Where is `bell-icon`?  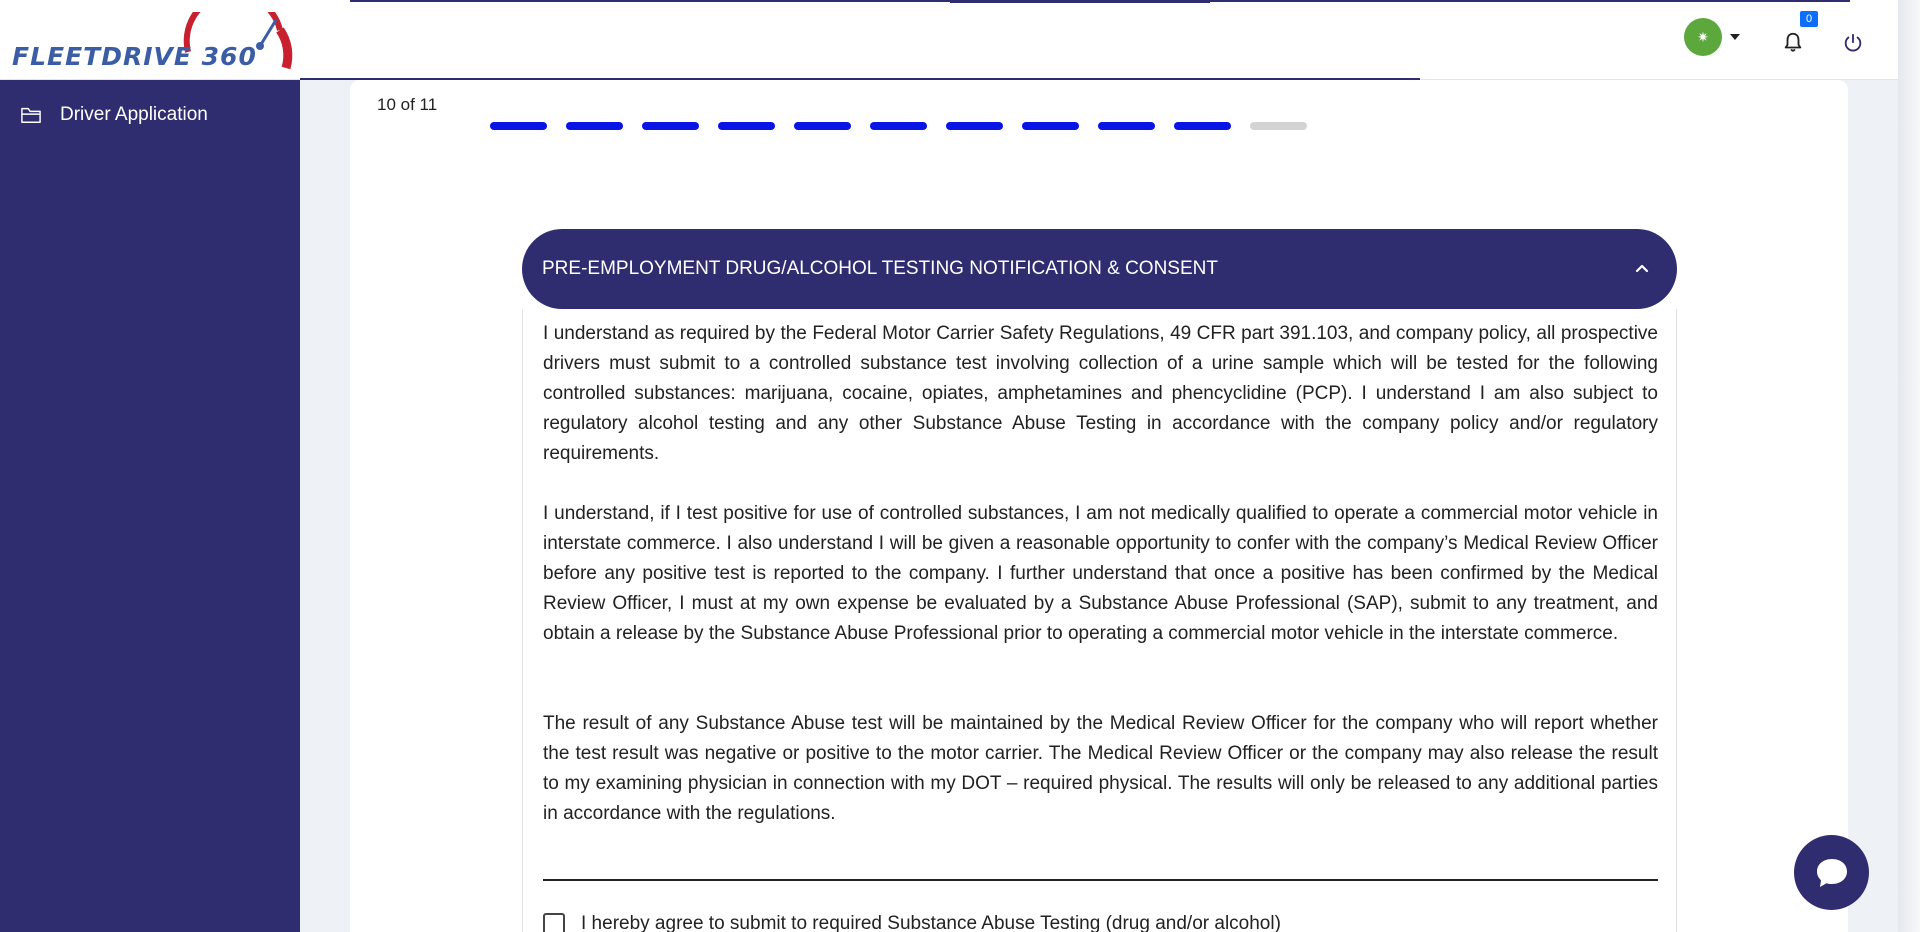 bell-icon is located at coordinates (1793, 42).